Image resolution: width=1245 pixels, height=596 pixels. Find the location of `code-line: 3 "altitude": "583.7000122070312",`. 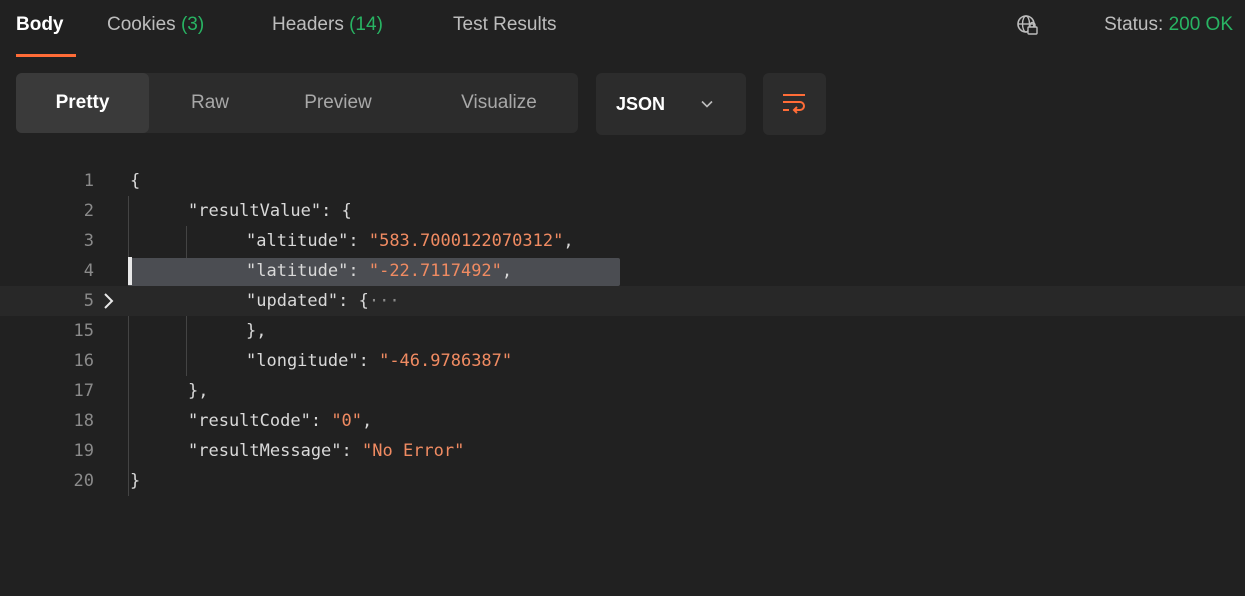

code-line: 3 "altitude": "583.7000122070312", is located at coordinates (622, 241).